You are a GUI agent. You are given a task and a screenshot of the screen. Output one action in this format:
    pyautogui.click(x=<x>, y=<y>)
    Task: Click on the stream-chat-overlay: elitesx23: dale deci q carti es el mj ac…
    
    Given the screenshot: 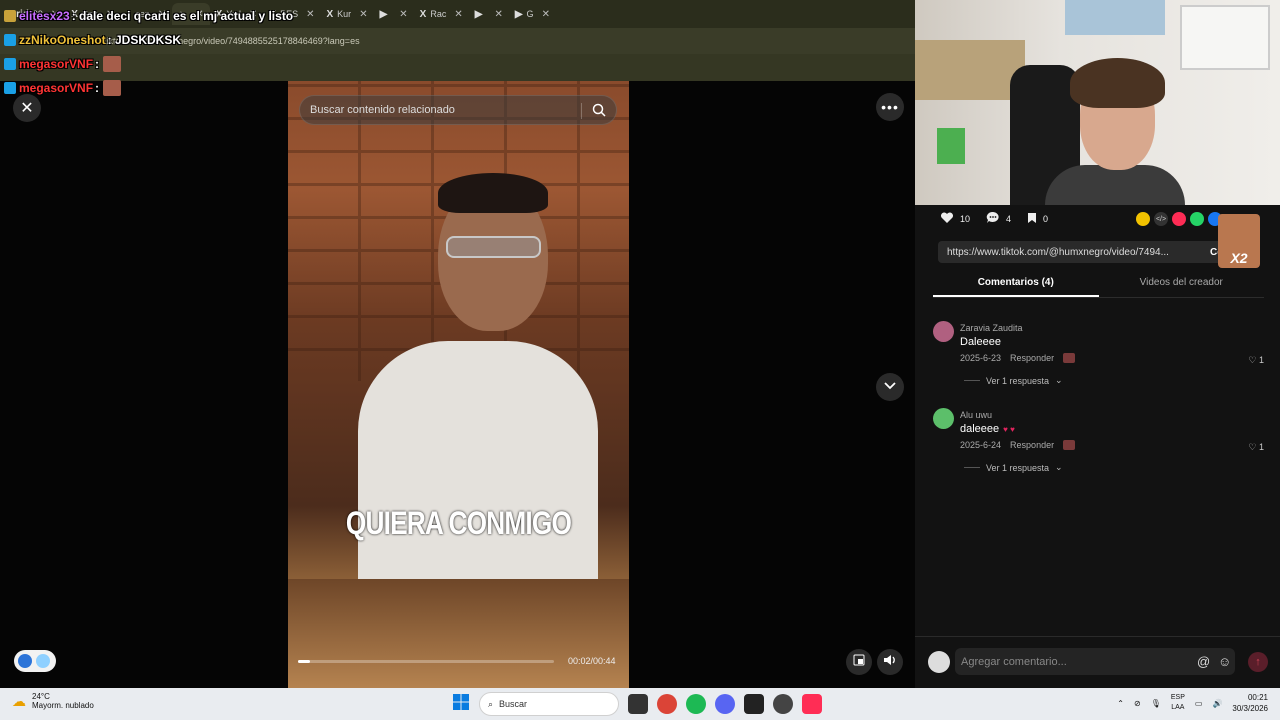 What is the action you would take?
    pyautogui.click(x=148, y=52)
    